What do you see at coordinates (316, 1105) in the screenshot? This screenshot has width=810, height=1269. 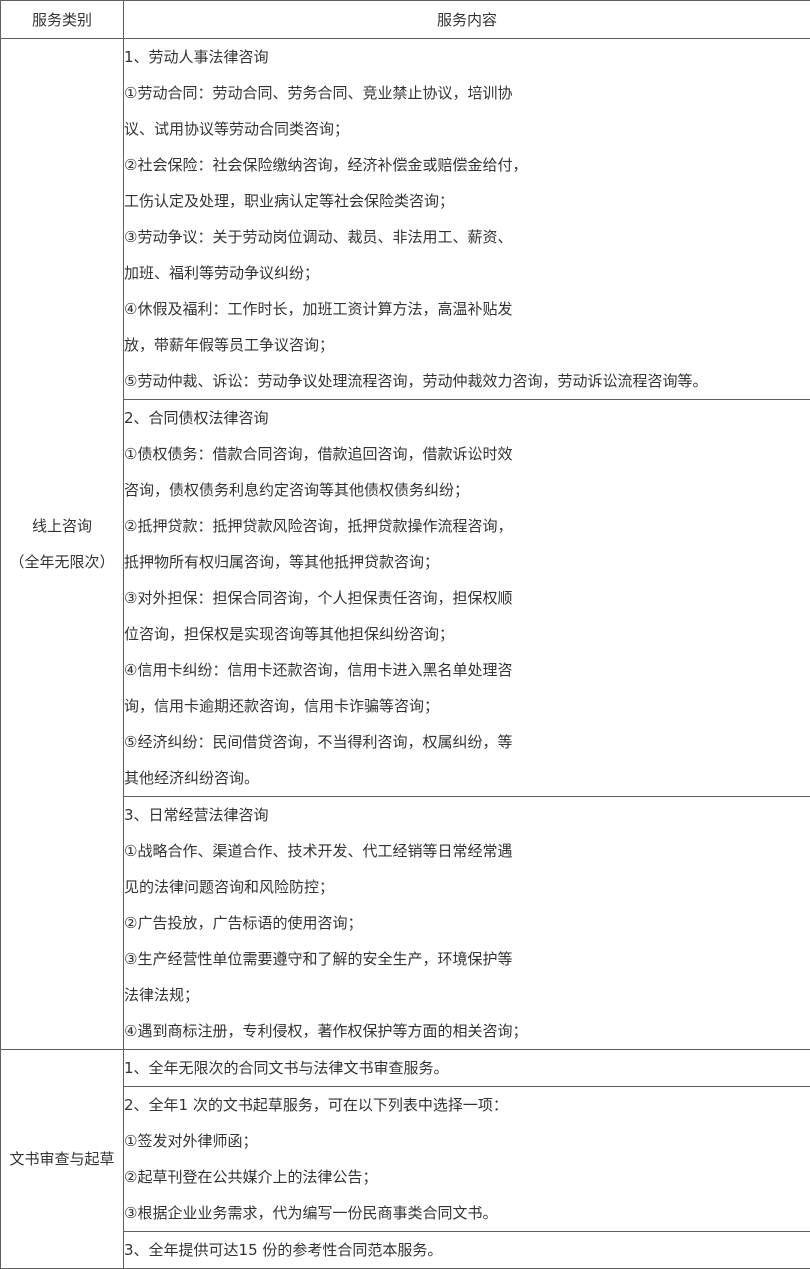 I see `section-heading: 2、全年1 次的文书起草服务，可在以下列表中选择一项：` at bounding box center [316, 1105].